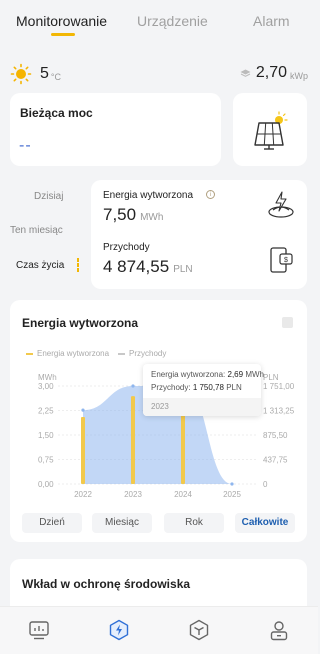 The width and height of the screenshot is (320, 654). Describe the element at coordinates (232, 494) in the screenshot. I see `x-tick-label: 2025` at that location.